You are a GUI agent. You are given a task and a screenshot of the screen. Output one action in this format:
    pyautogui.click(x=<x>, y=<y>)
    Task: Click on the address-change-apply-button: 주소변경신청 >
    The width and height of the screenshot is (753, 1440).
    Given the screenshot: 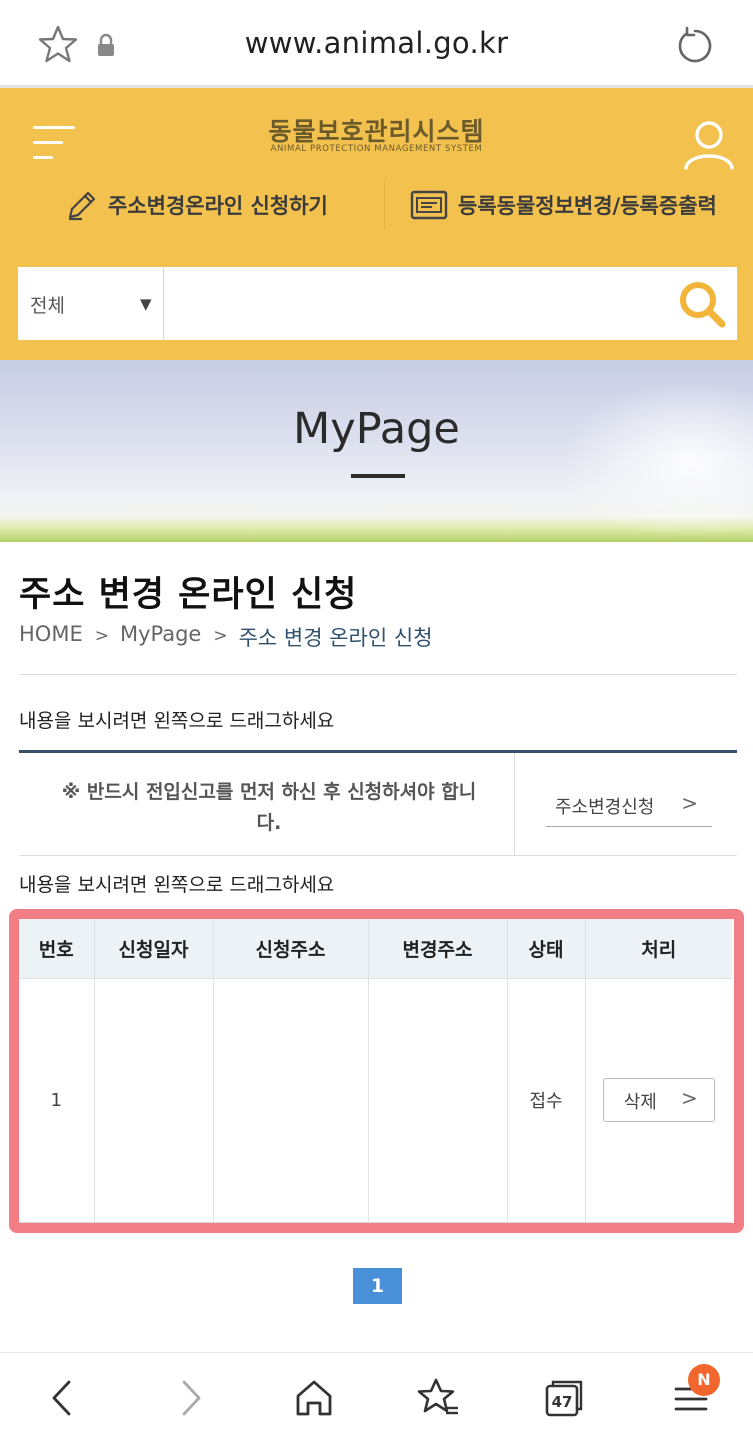 What is the action you would take?
    pyautogui.click(x=629, y=809)
    